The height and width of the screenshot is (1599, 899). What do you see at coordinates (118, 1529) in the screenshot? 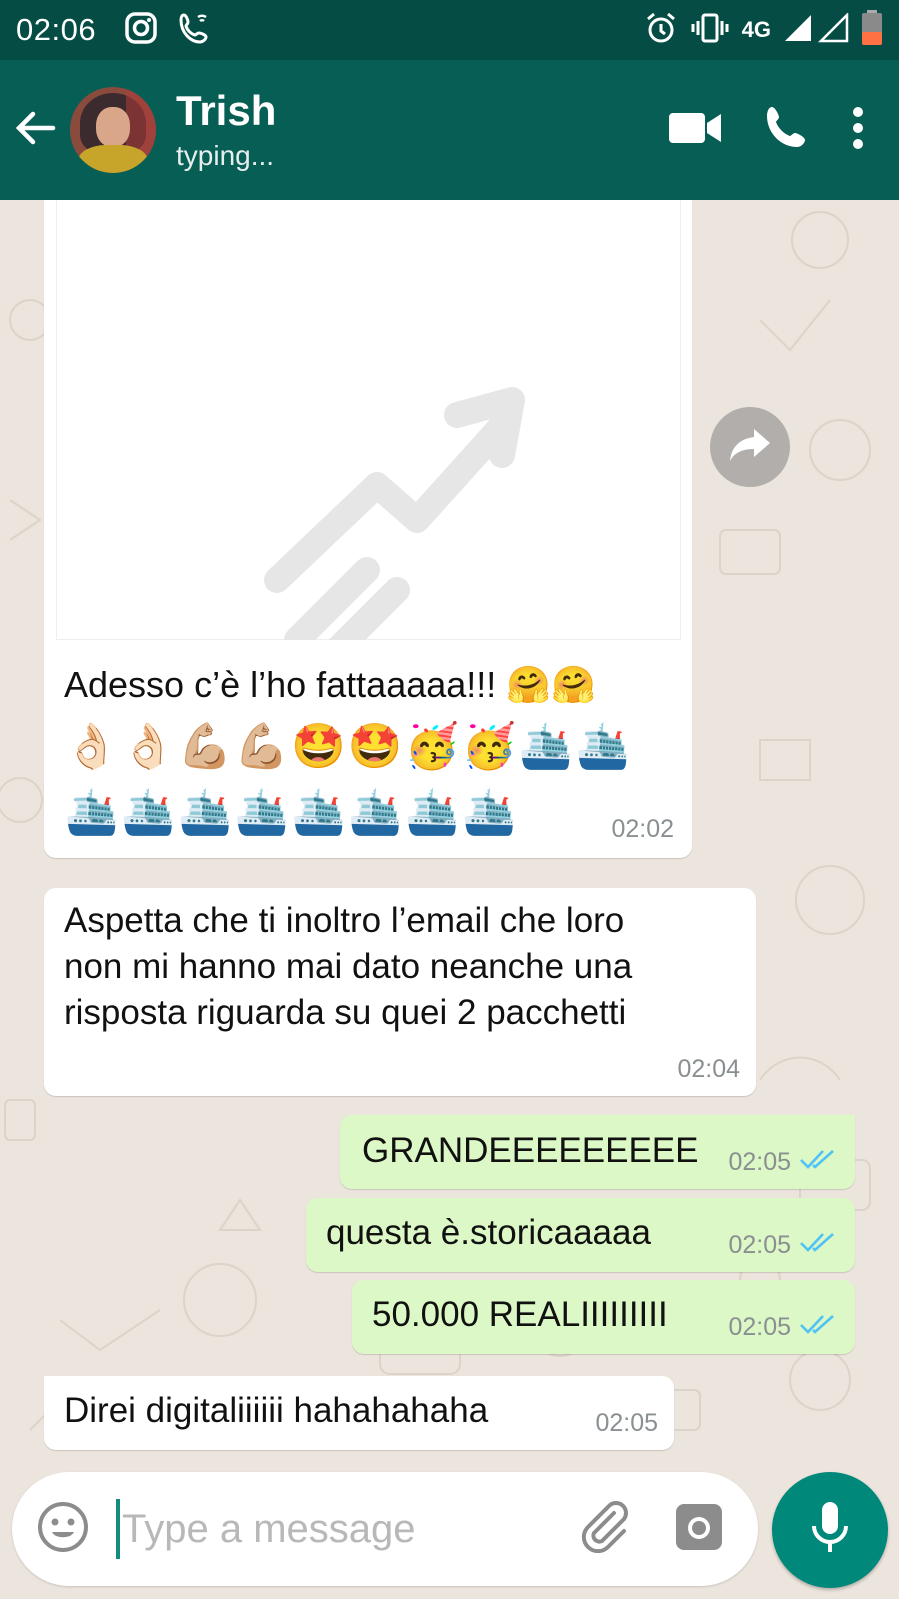
I see `text-cursor` at bounding box center [118, 1529].